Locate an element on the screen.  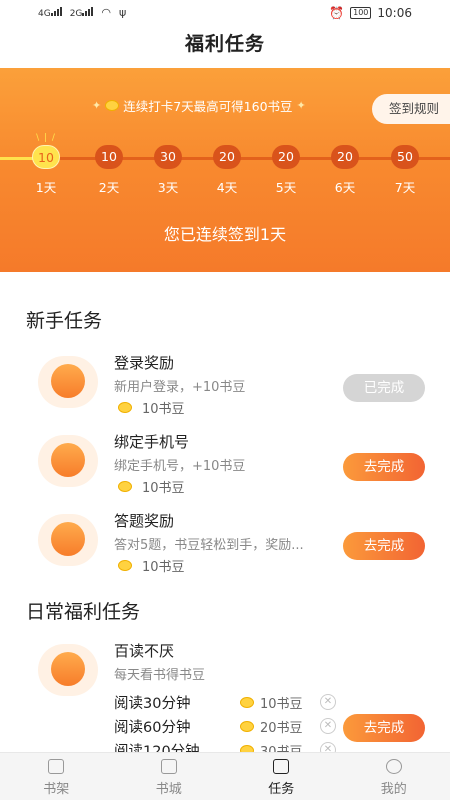
day-label: 7天 is located at coordinates (405, 187).